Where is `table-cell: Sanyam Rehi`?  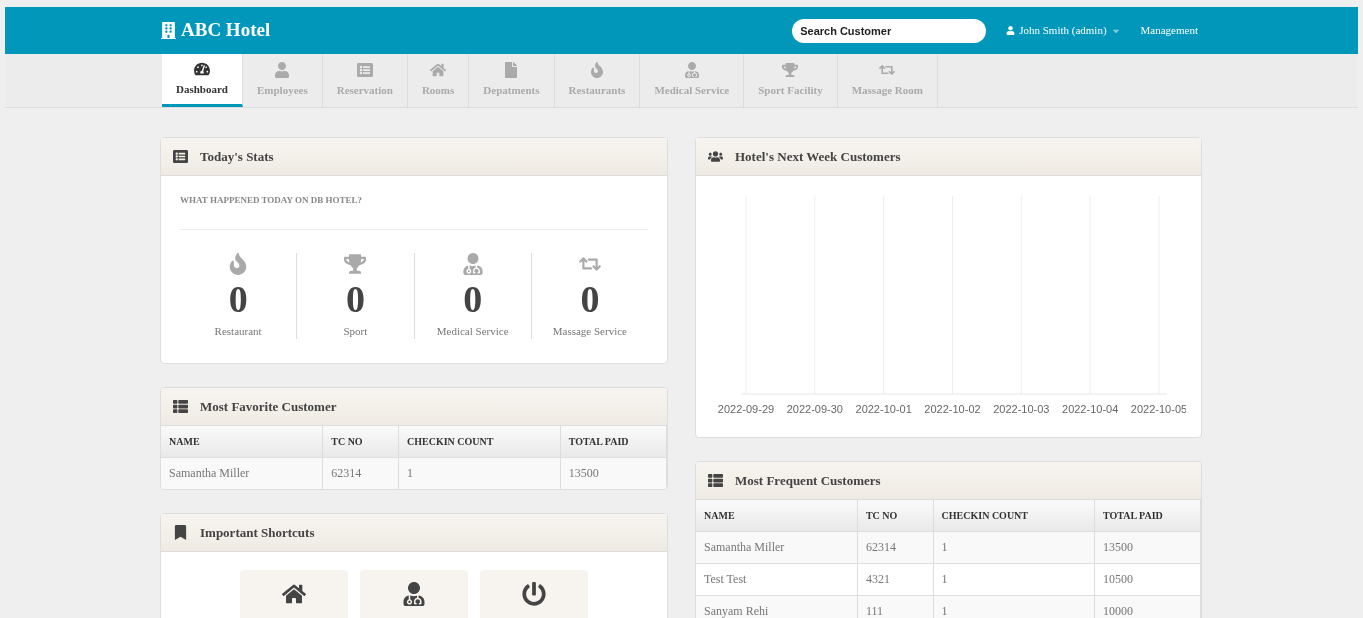 table-cell: Sanyam Rehi is located at coordinates (777, 606).